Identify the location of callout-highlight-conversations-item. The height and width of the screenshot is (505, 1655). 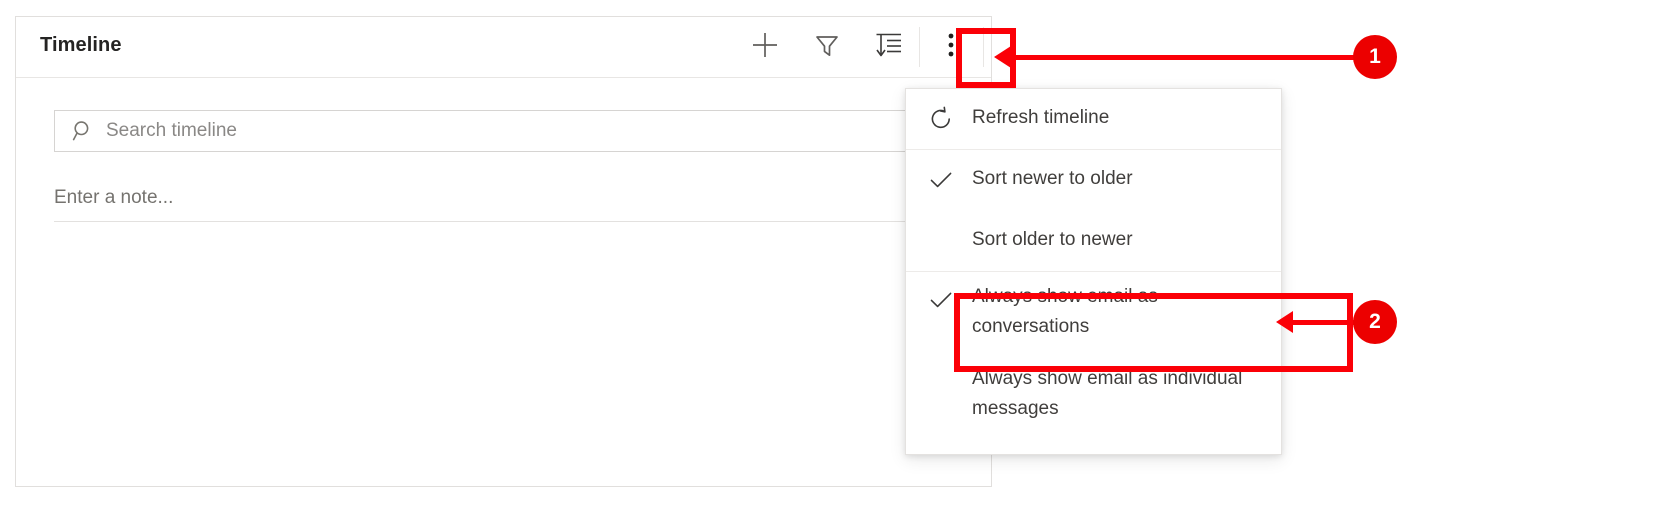
(1153, 332).